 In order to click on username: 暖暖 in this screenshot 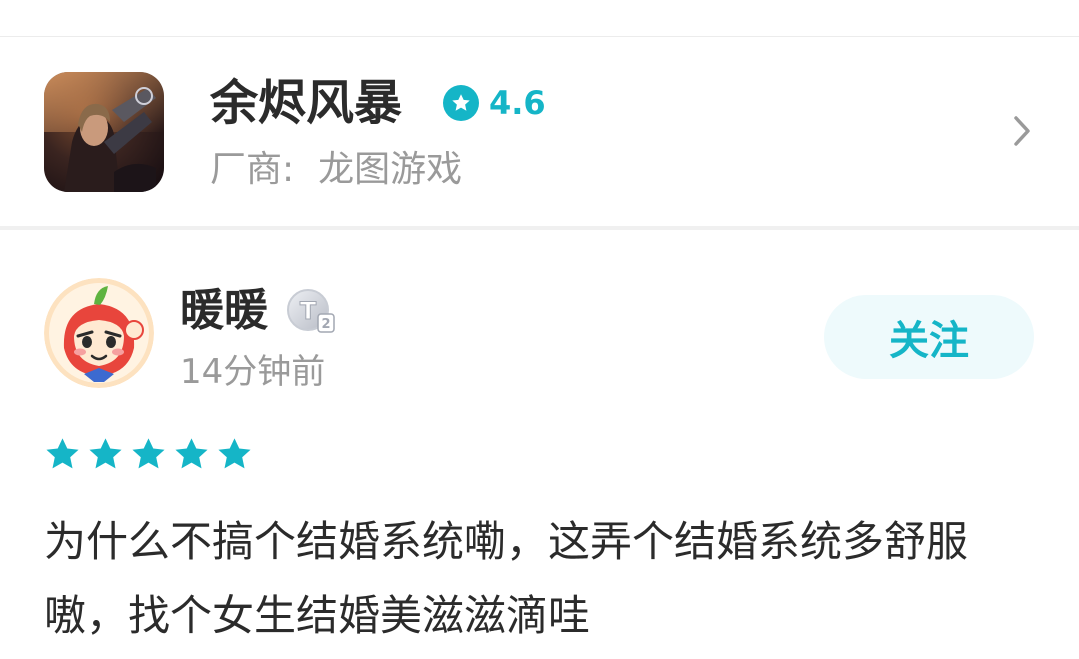, I will do `click(224, 311)`.